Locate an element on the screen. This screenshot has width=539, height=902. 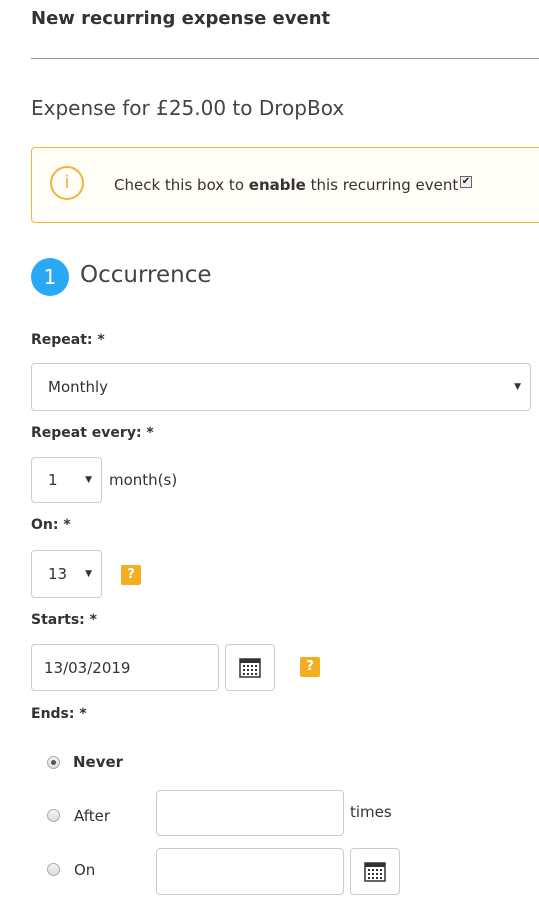
ends-never-radio is located at coordinates (53, 762).